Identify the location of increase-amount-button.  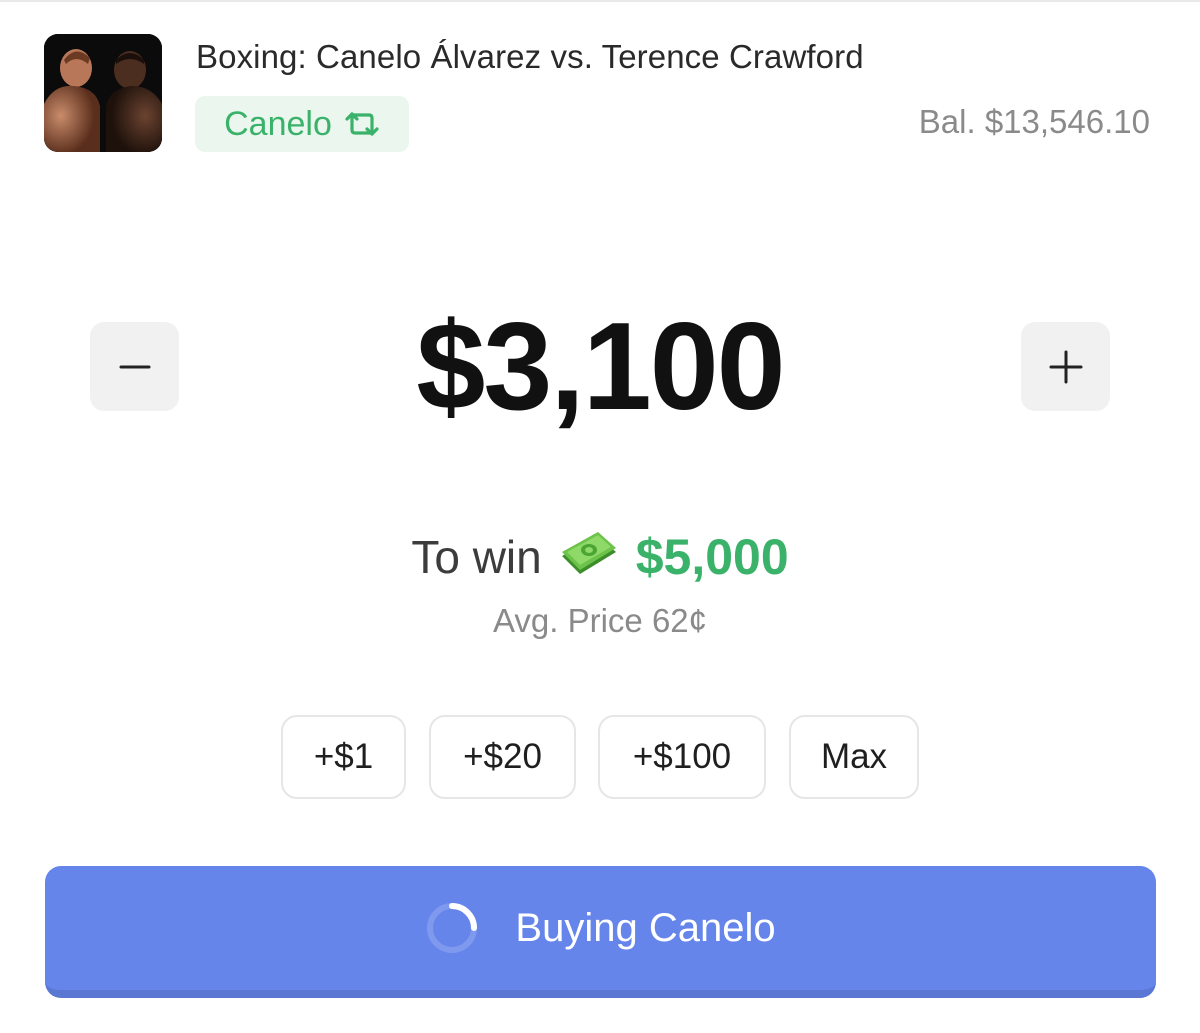
(1065, 366).